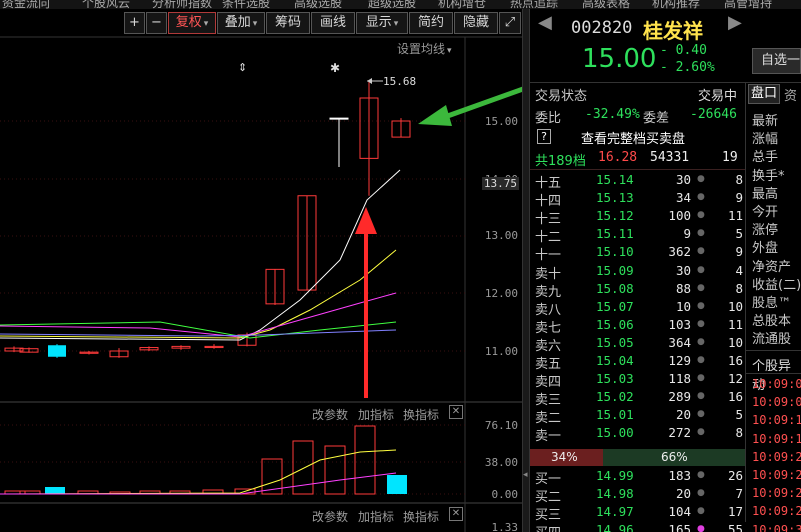 The width and height of the screenshot is (801, 532). Describe the element at coordinates (638, 290) in the screenshot. I see `ask-row: 卖九 15.08 88 ● 8` at that location.